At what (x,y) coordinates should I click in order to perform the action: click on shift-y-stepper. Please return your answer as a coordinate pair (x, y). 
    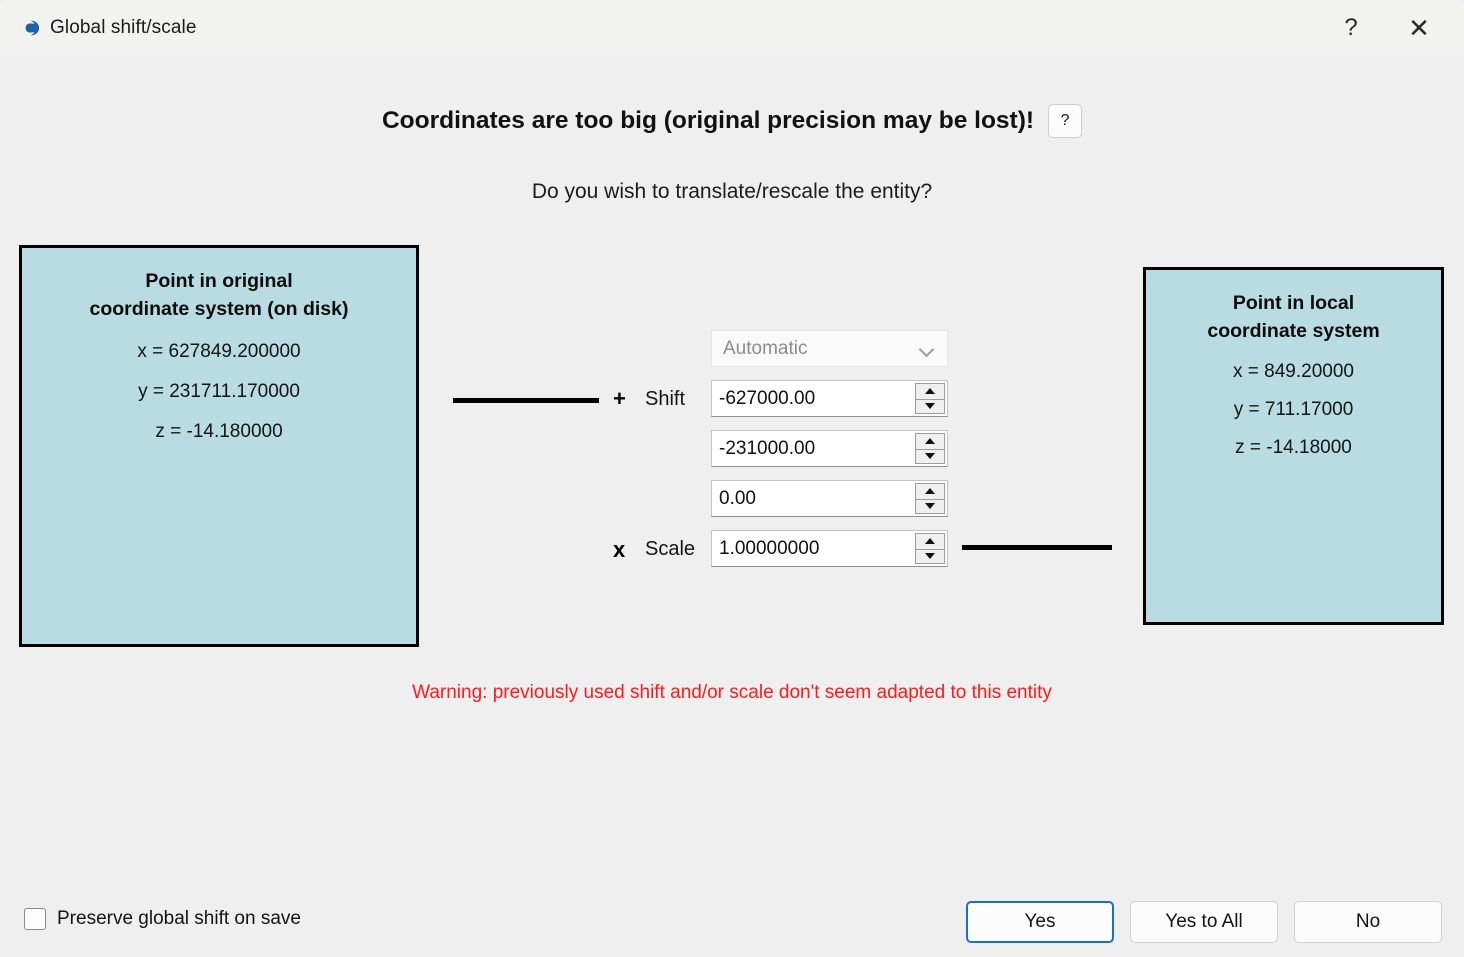
    Looking at the image, I should click on (829, 448).